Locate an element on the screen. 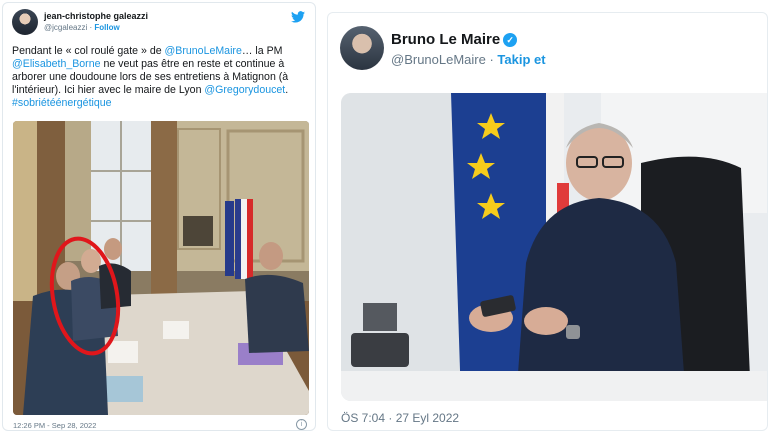 Image resolution: width=770 pixels, height=433 pixels. author-handle: @BrunoLeMaire is located at coordinates (438, 59).